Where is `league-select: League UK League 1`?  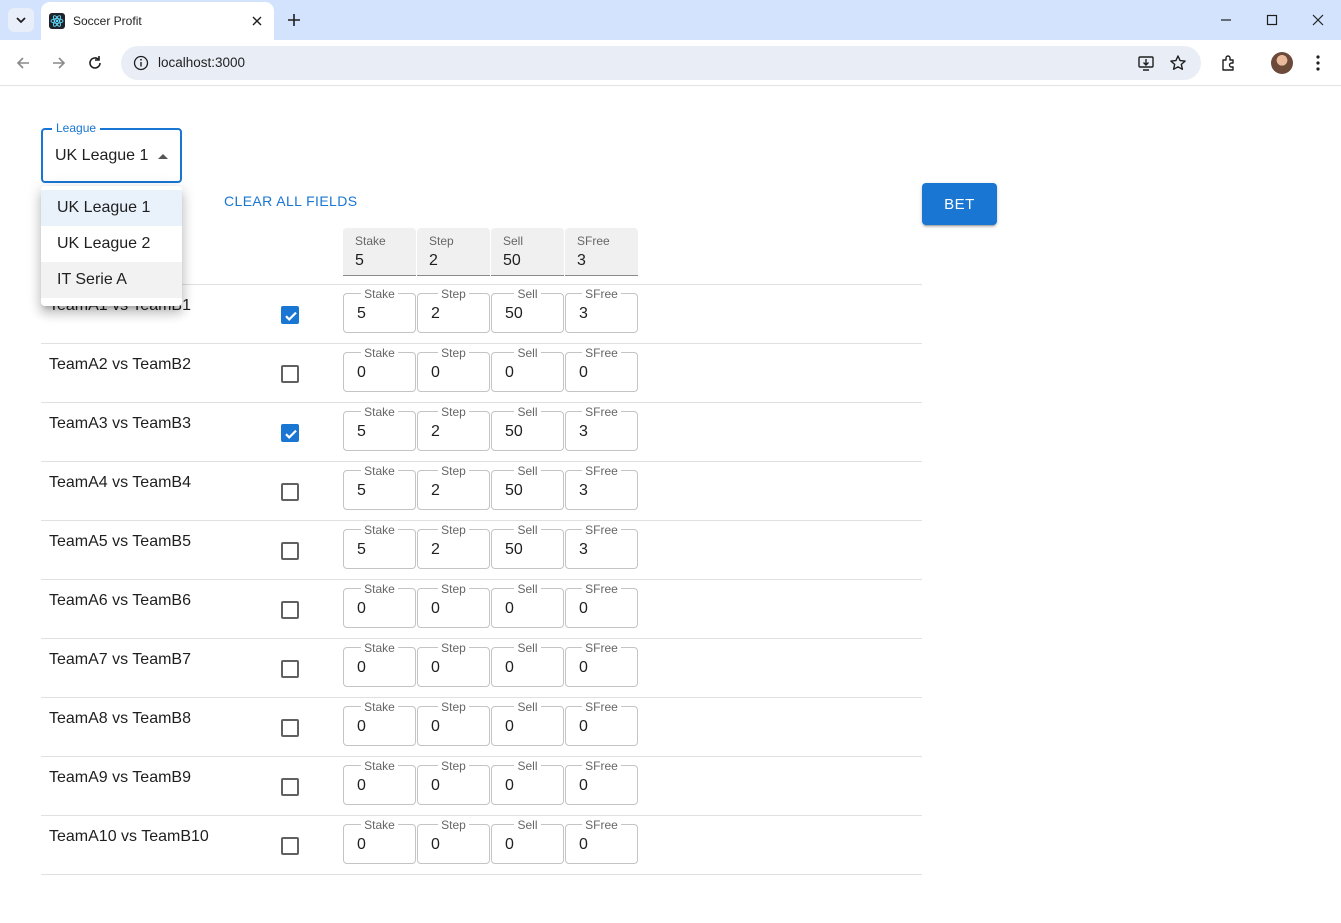
league-select: League UK League 1 is located at coordinates (111, 152).